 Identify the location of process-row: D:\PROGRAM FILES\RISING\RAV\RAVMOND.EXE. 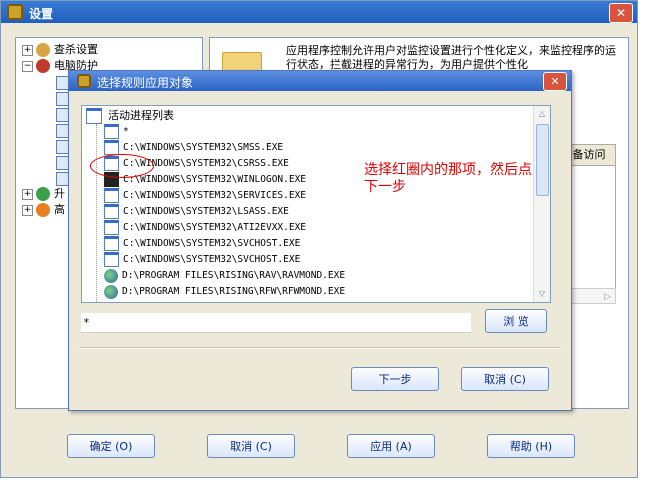
(224, 276).